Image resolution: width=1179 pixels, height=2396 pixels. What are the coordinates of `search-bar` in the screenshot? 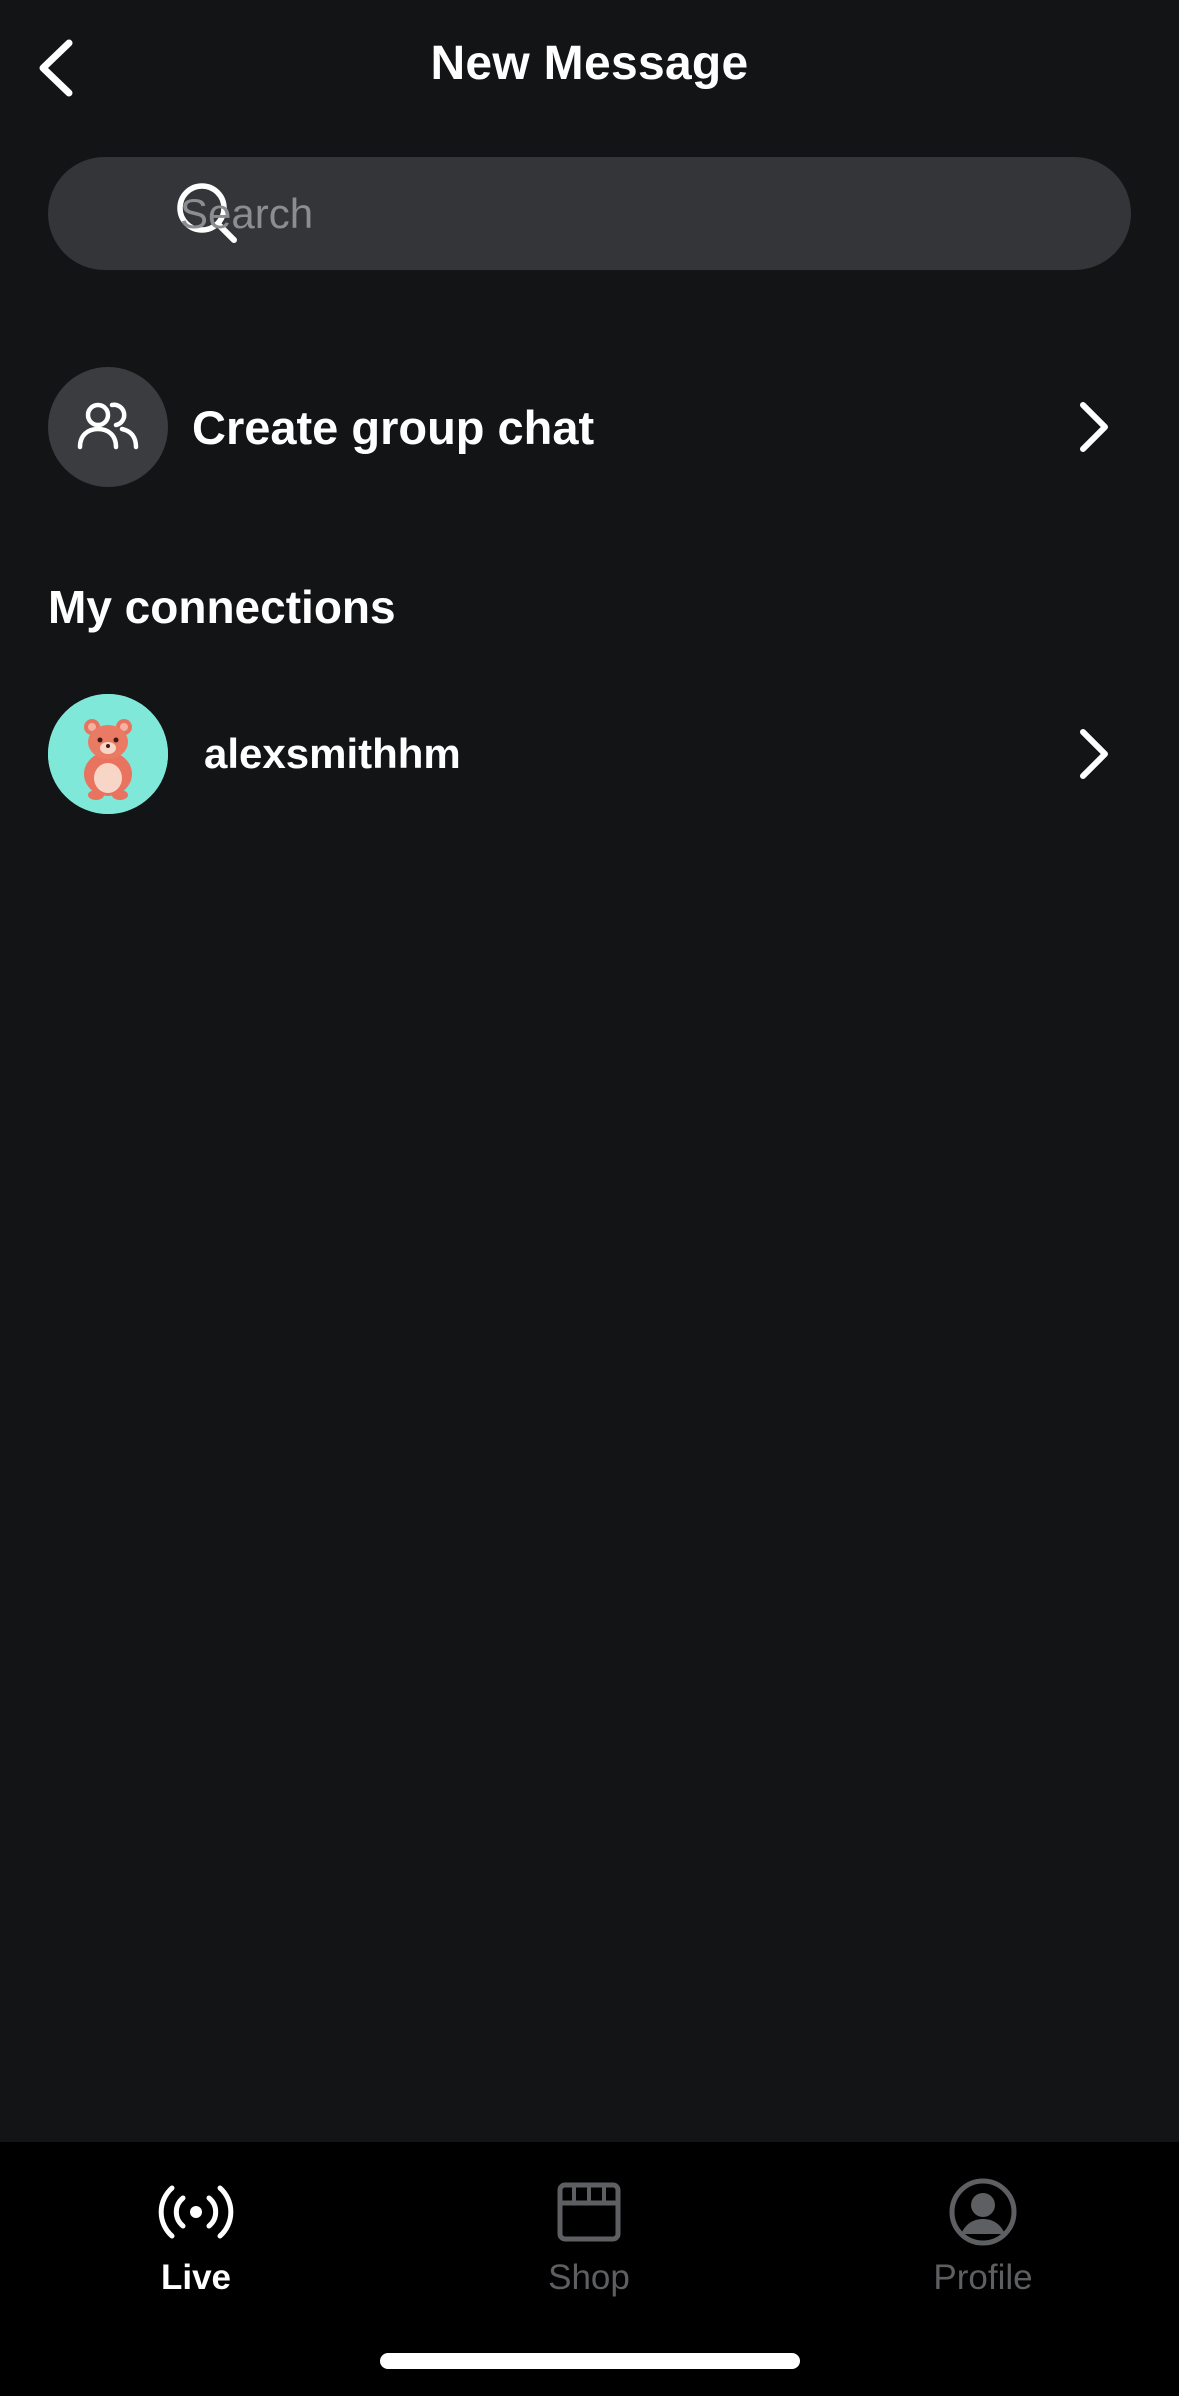 It's located at (589, 213).